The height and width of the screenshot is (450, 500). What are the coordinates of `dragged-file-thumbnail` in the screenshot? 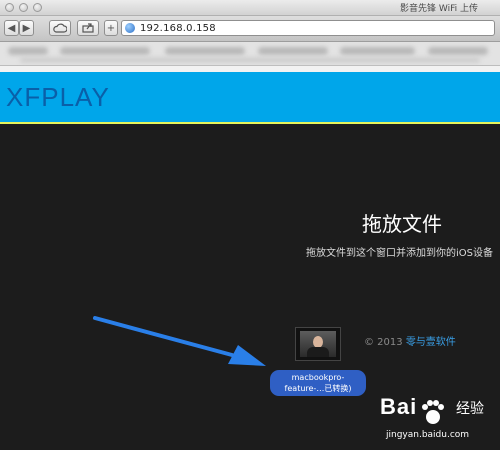 It's located at (318, 344).